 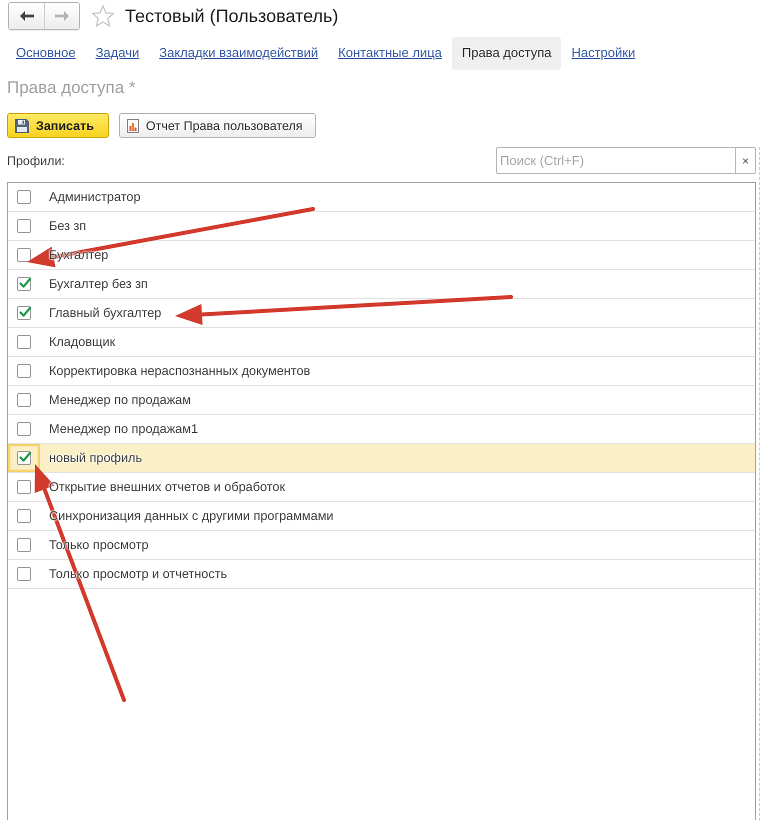 What do you see at coordinates (71, 88) in the screenshot?
I see `section-title: Права доступа *` at bounding box center [71, 88].